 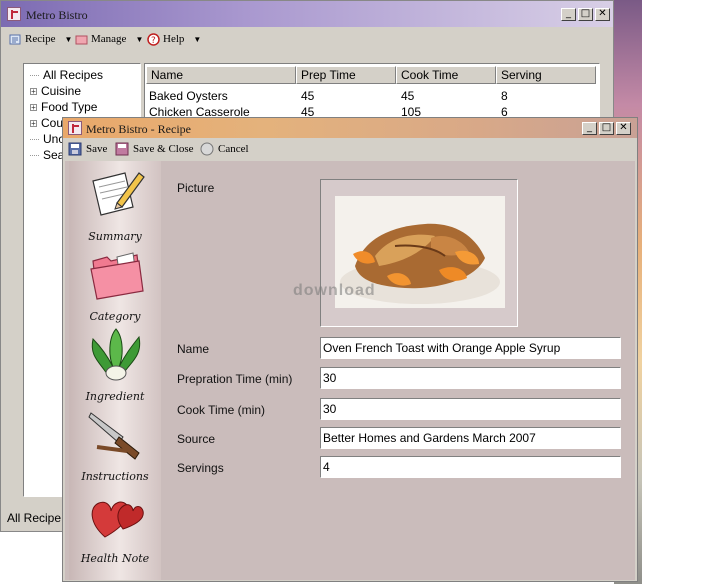 I want to click on recipe-icon, so click(x=15, y=39).